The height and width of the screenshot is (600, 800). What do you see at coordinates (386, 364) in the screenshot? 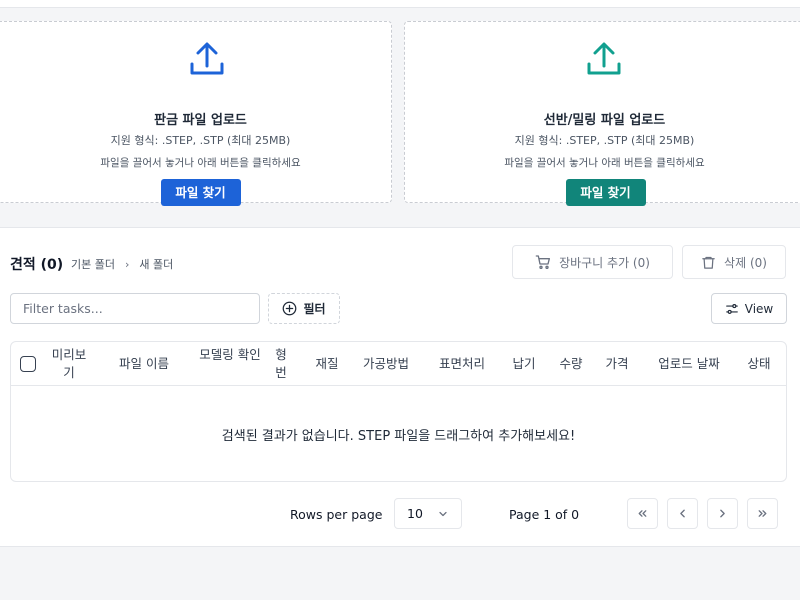
I see `column-header-machining-method: 가공방법` at bounding box center [386, 364].